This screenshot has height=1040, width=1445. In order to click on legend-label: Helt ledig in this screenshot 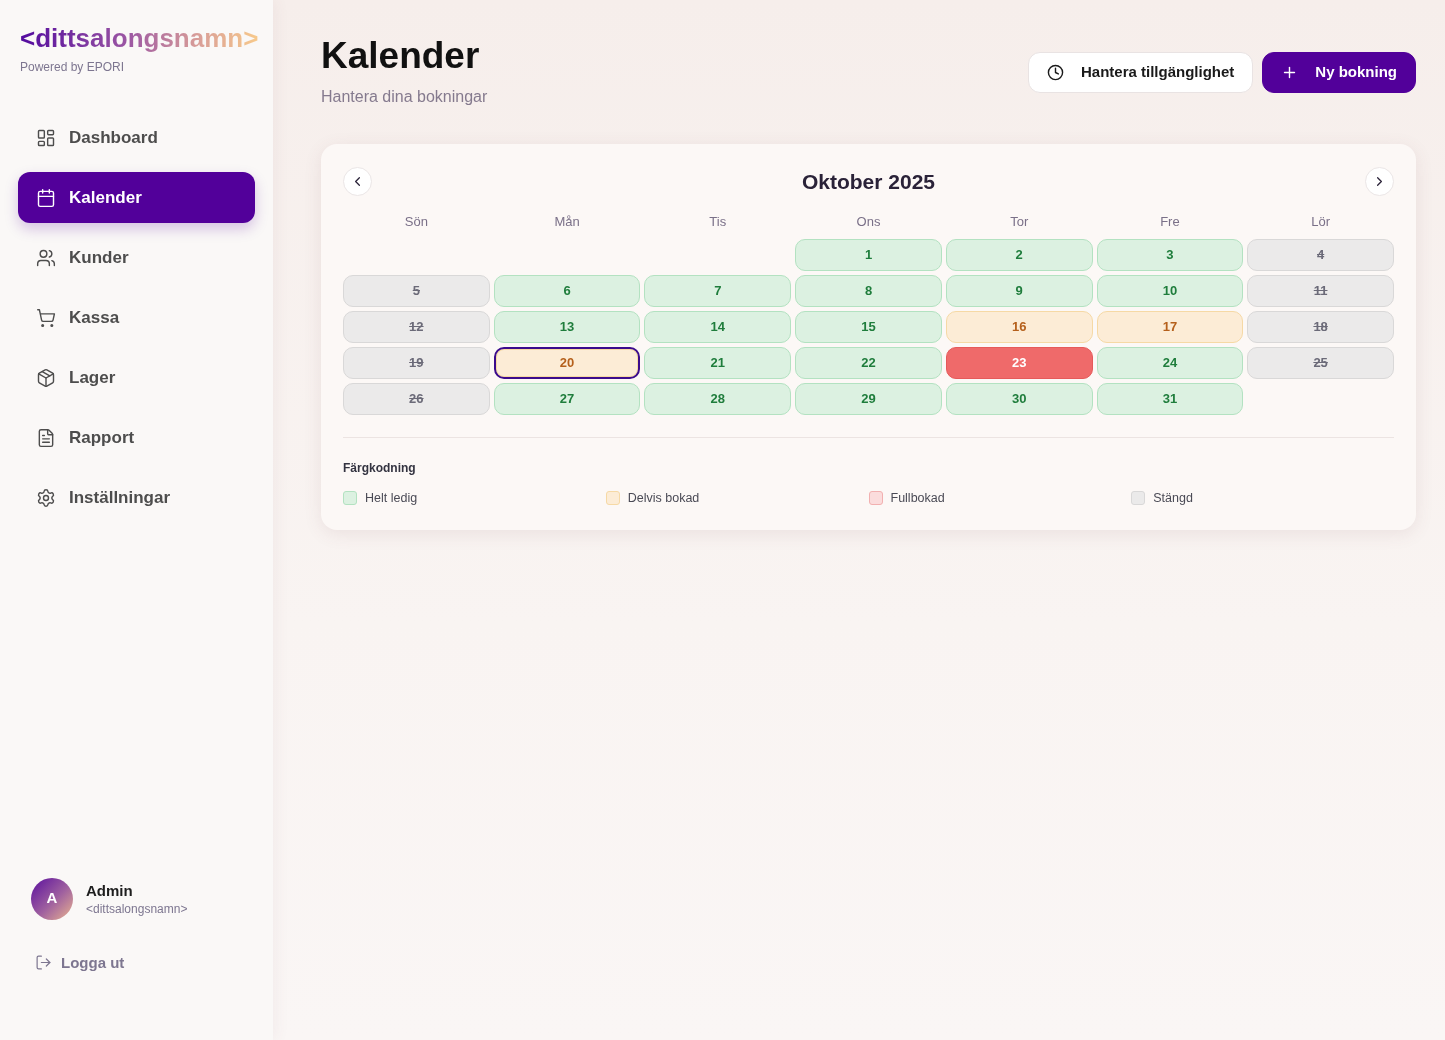, I will do `click(391, 498)`.